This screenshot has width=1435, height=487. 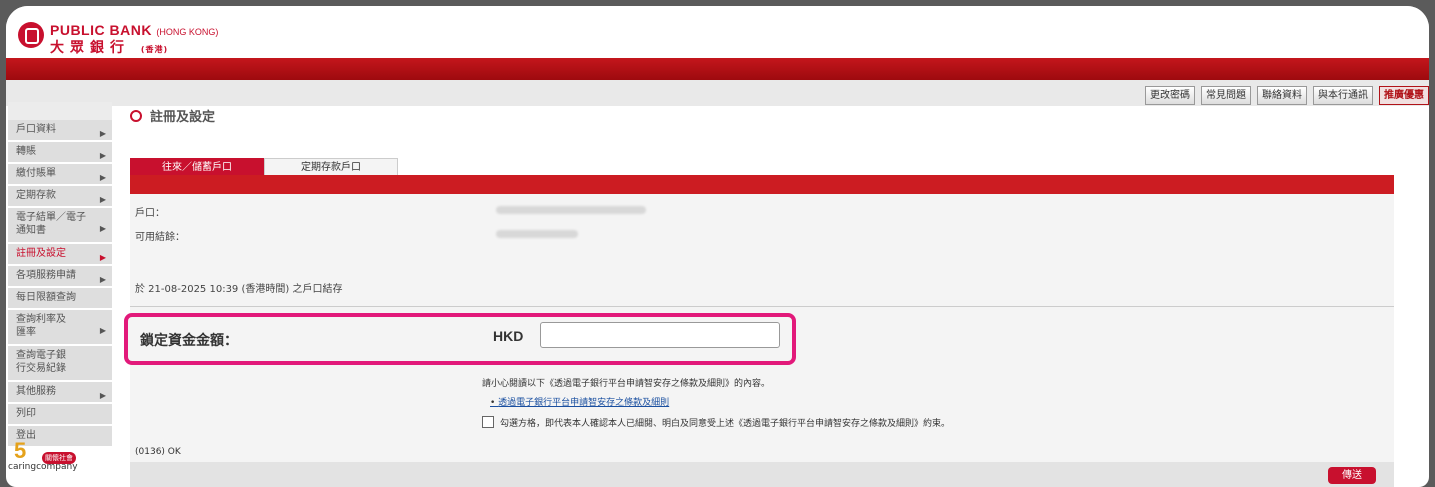 What do you see at coordinates (36, 129) in the screenshot?
I see `sidebar-item-label: 戶口資料` at bounding box center [36, 129].